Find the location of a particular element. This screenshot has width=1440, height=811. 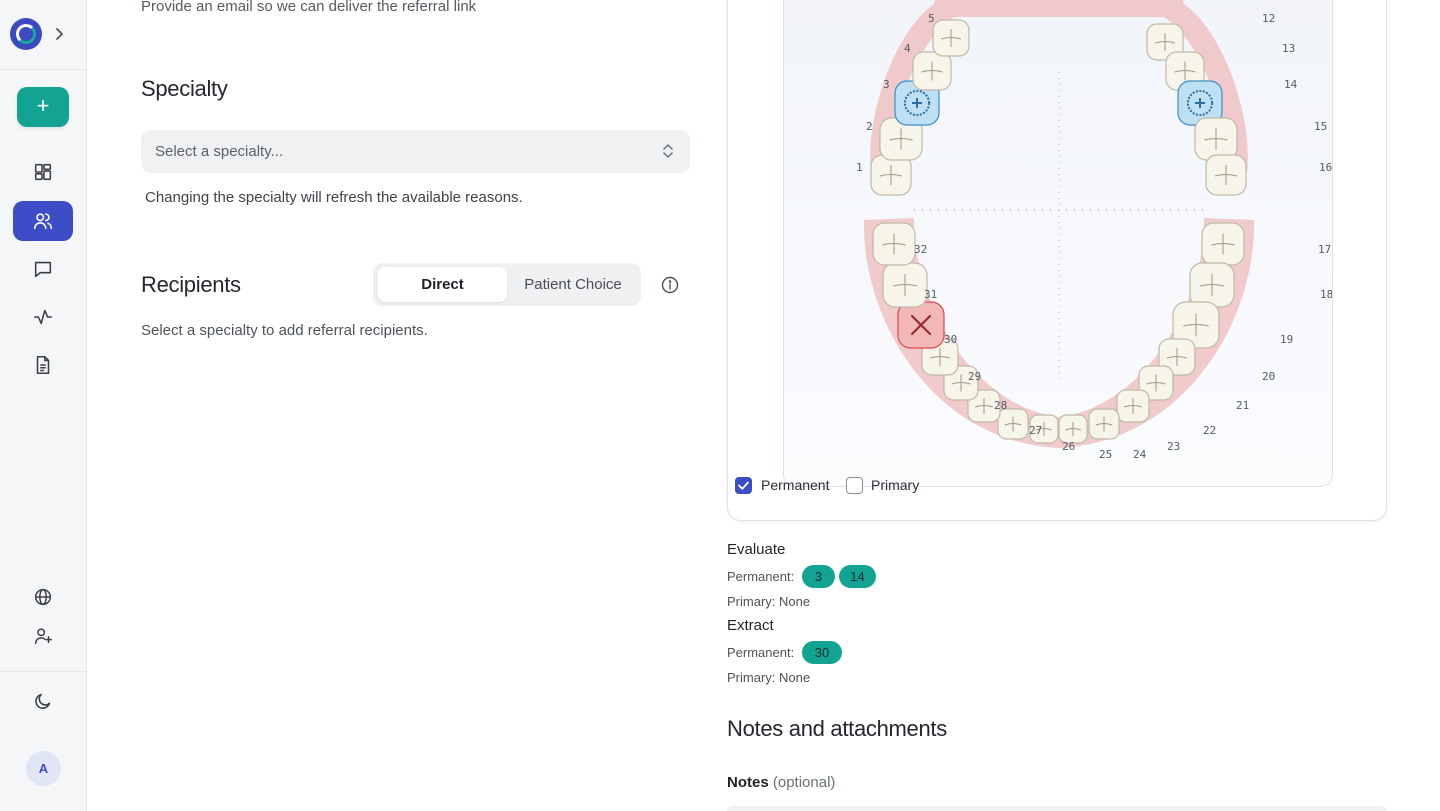

sidebar-item-activity is located at coordinates (43, 317).